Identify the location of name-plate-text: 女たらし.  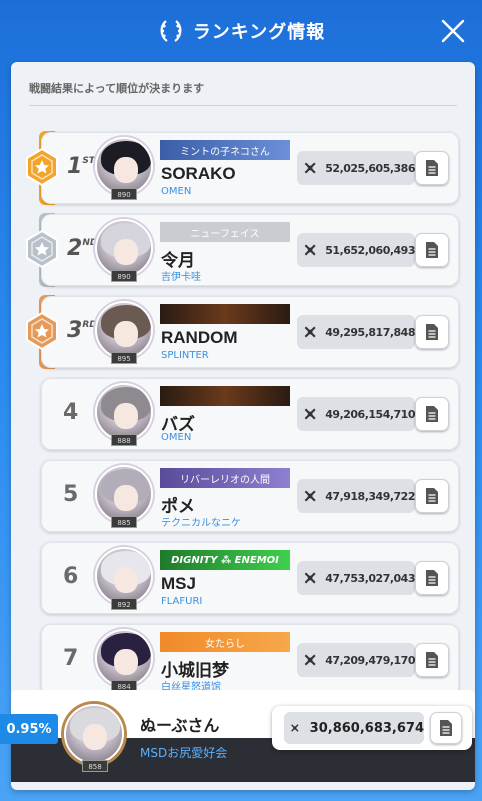
(225, 644).